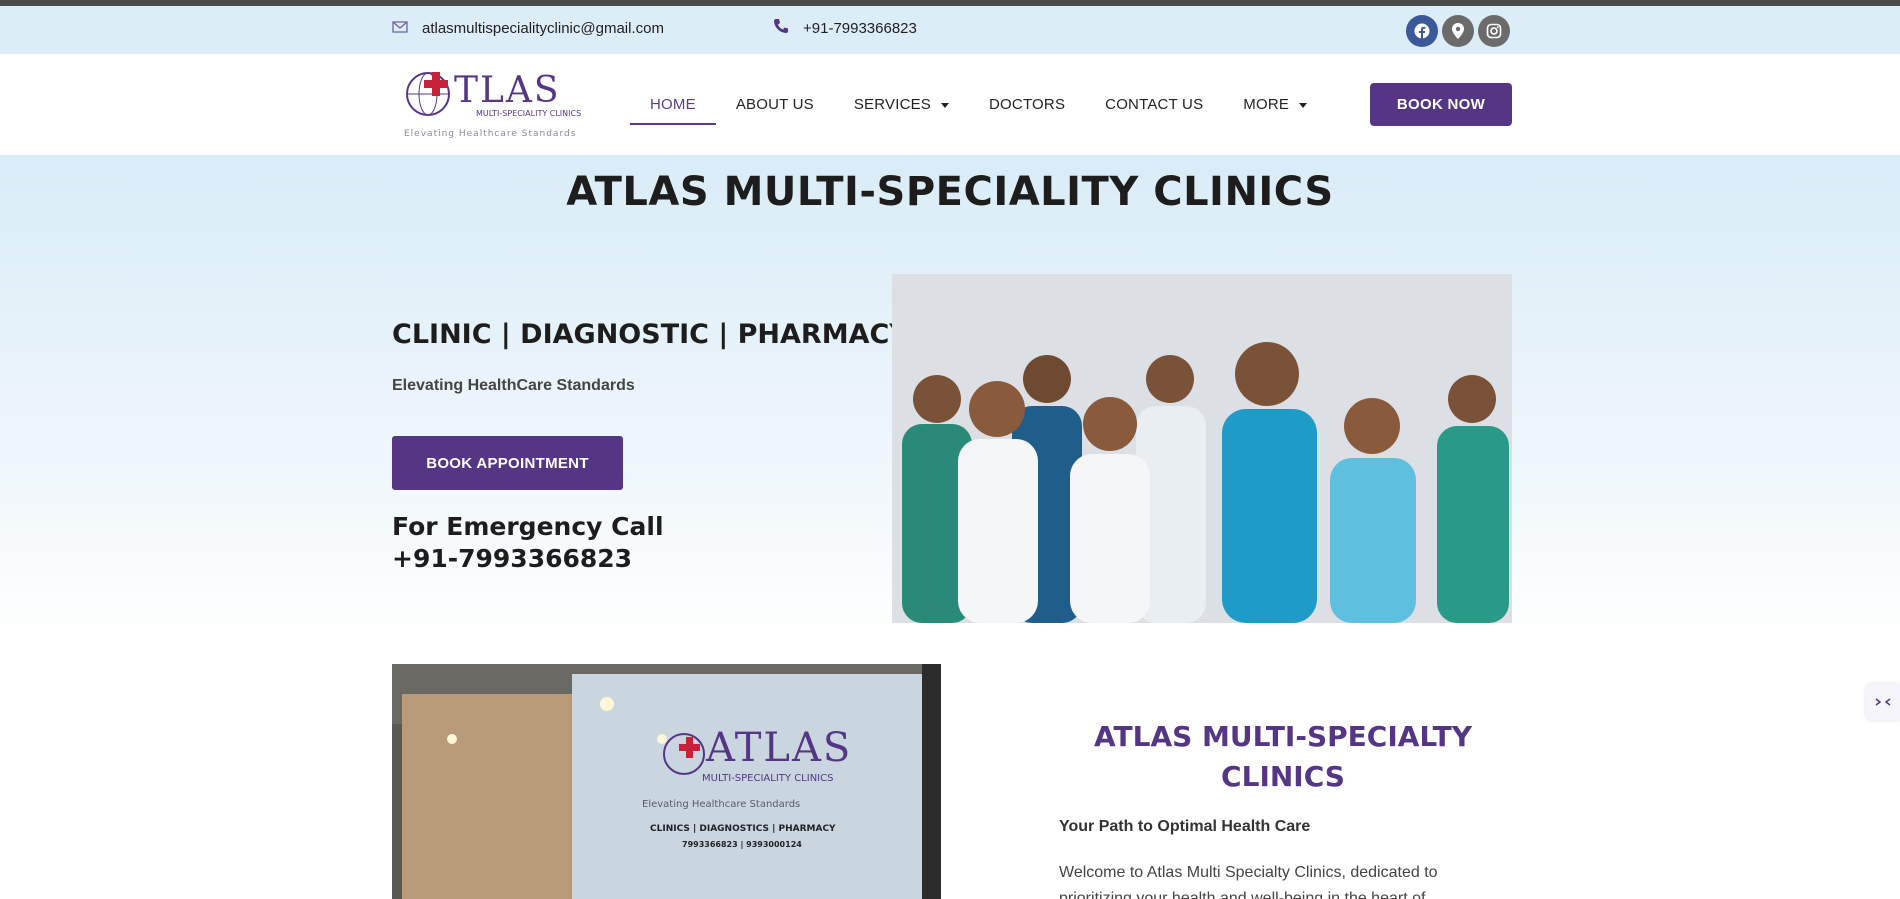 The width and height of the screenshot is (1900, 899). Describe the element at coordinates (1494, 31) in the screenshot. I see `instagram-icon` at that location.